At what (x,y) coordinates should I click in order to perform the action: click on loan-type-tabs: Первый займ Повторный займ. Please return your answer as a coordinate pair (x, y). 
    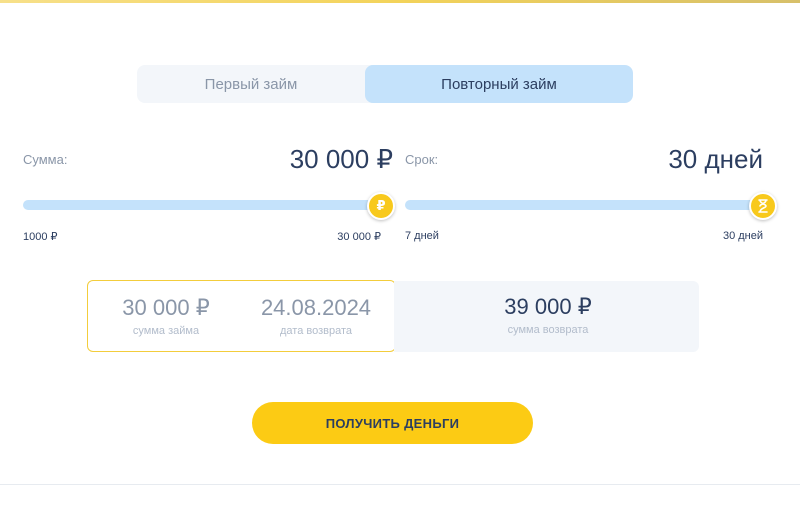
    Looking at the image, I should click on (385, 84).